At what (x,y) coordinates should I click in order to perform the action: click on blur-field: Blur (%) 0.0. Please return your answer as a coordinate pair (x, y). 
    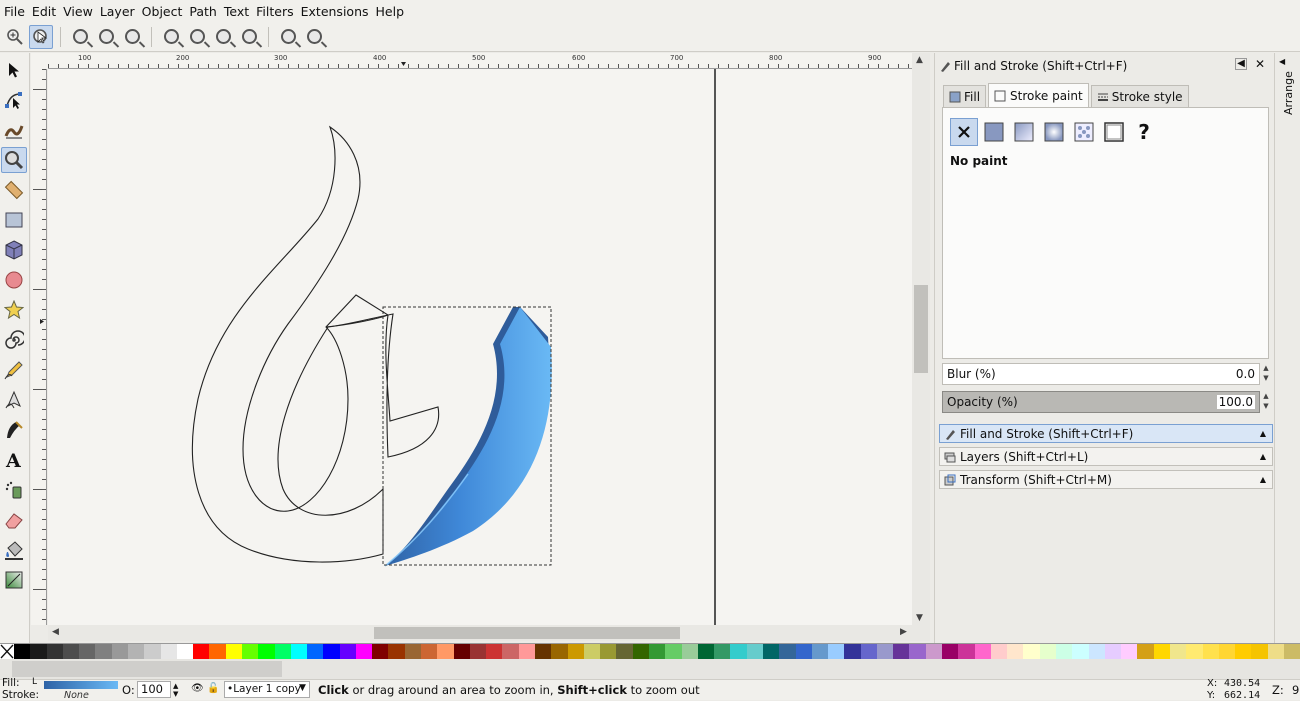
    Looking at the image, I should click on (1101, 374).